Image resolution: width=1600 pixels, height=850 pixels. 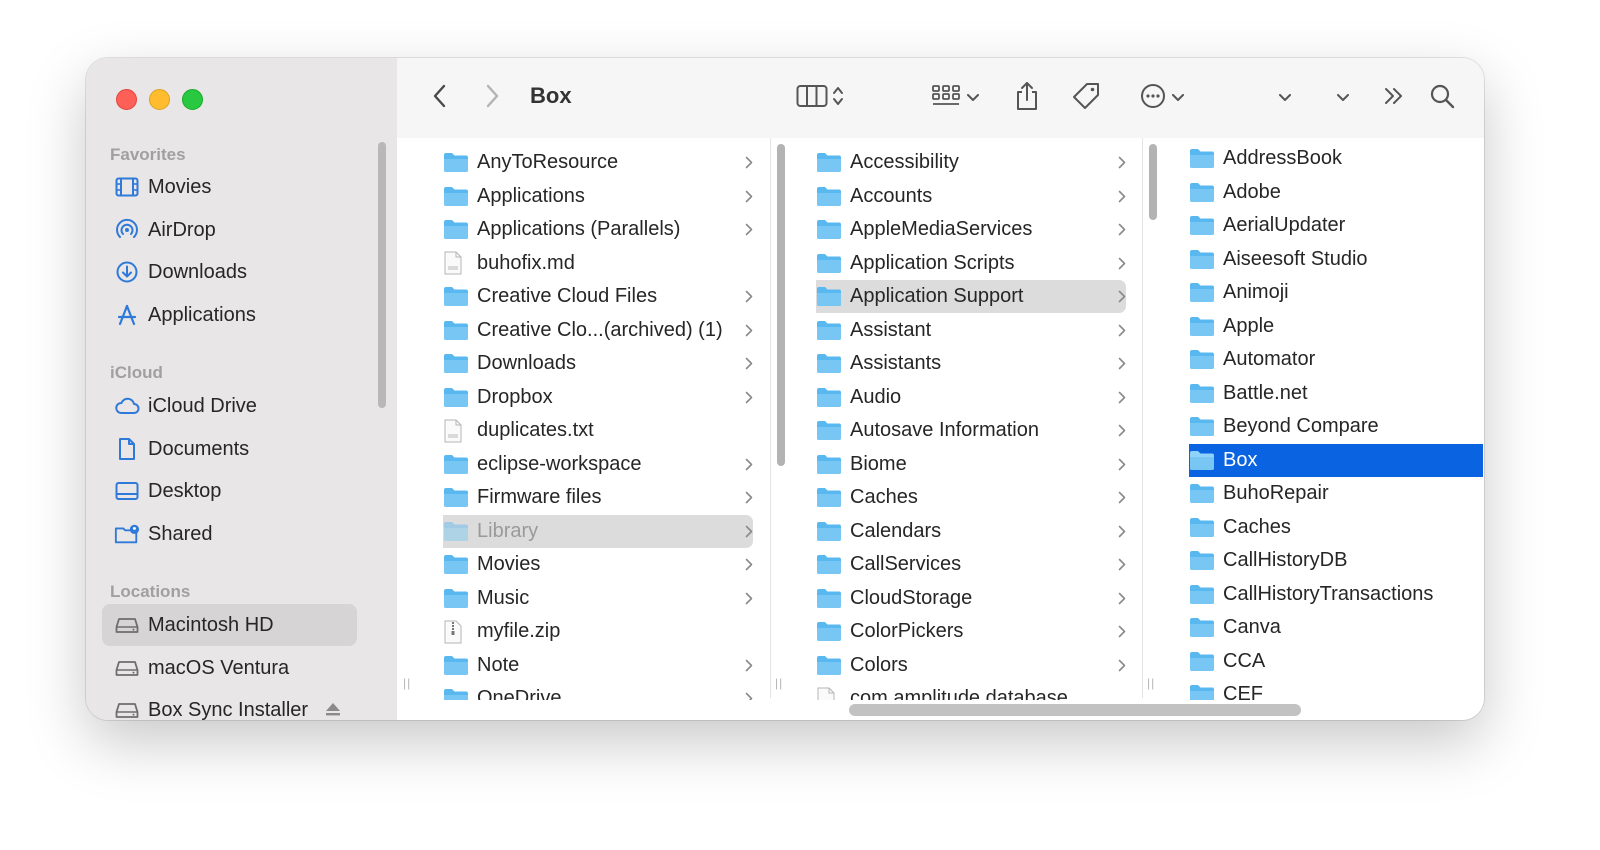 What do you see at coordinates (1086, 98) in the screenshot?
I see `tag-button` at bounding box center [1086, 98].